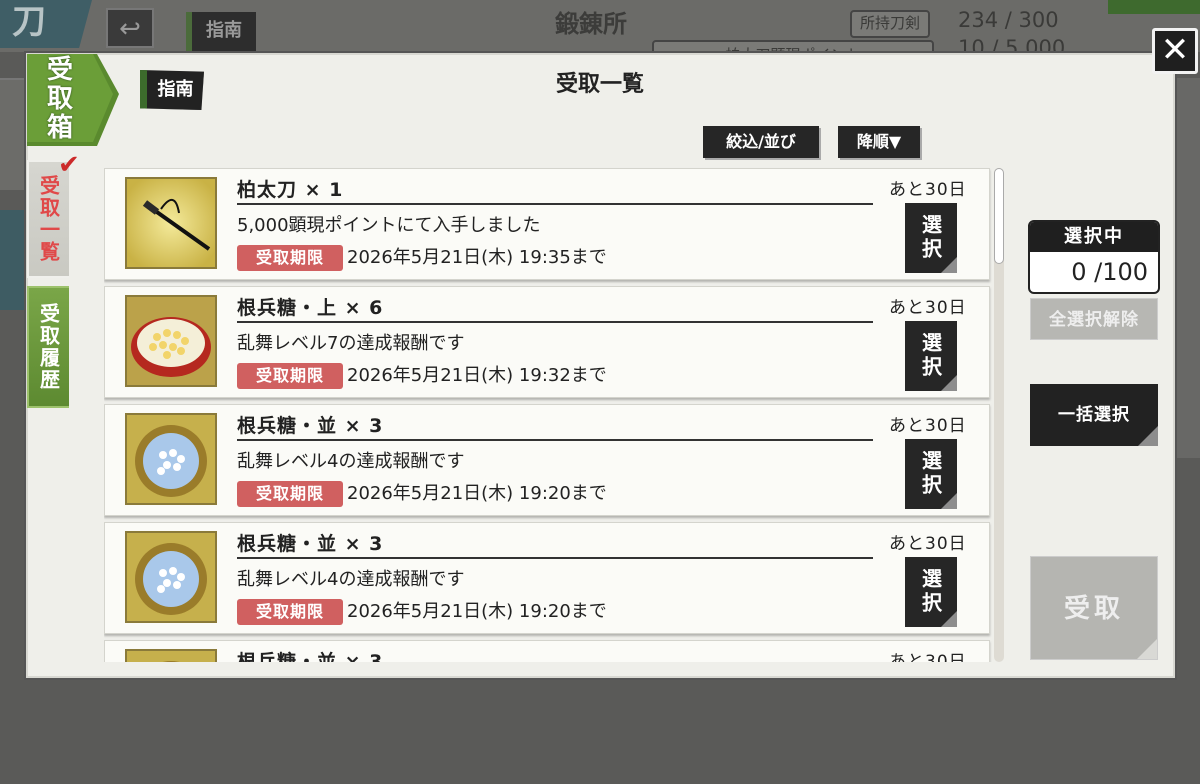 The height and width of the screenshot is (784, 1200). Describe the element at coordinates (999, 415) in the screenshot. I see `scrollbar` at that location.